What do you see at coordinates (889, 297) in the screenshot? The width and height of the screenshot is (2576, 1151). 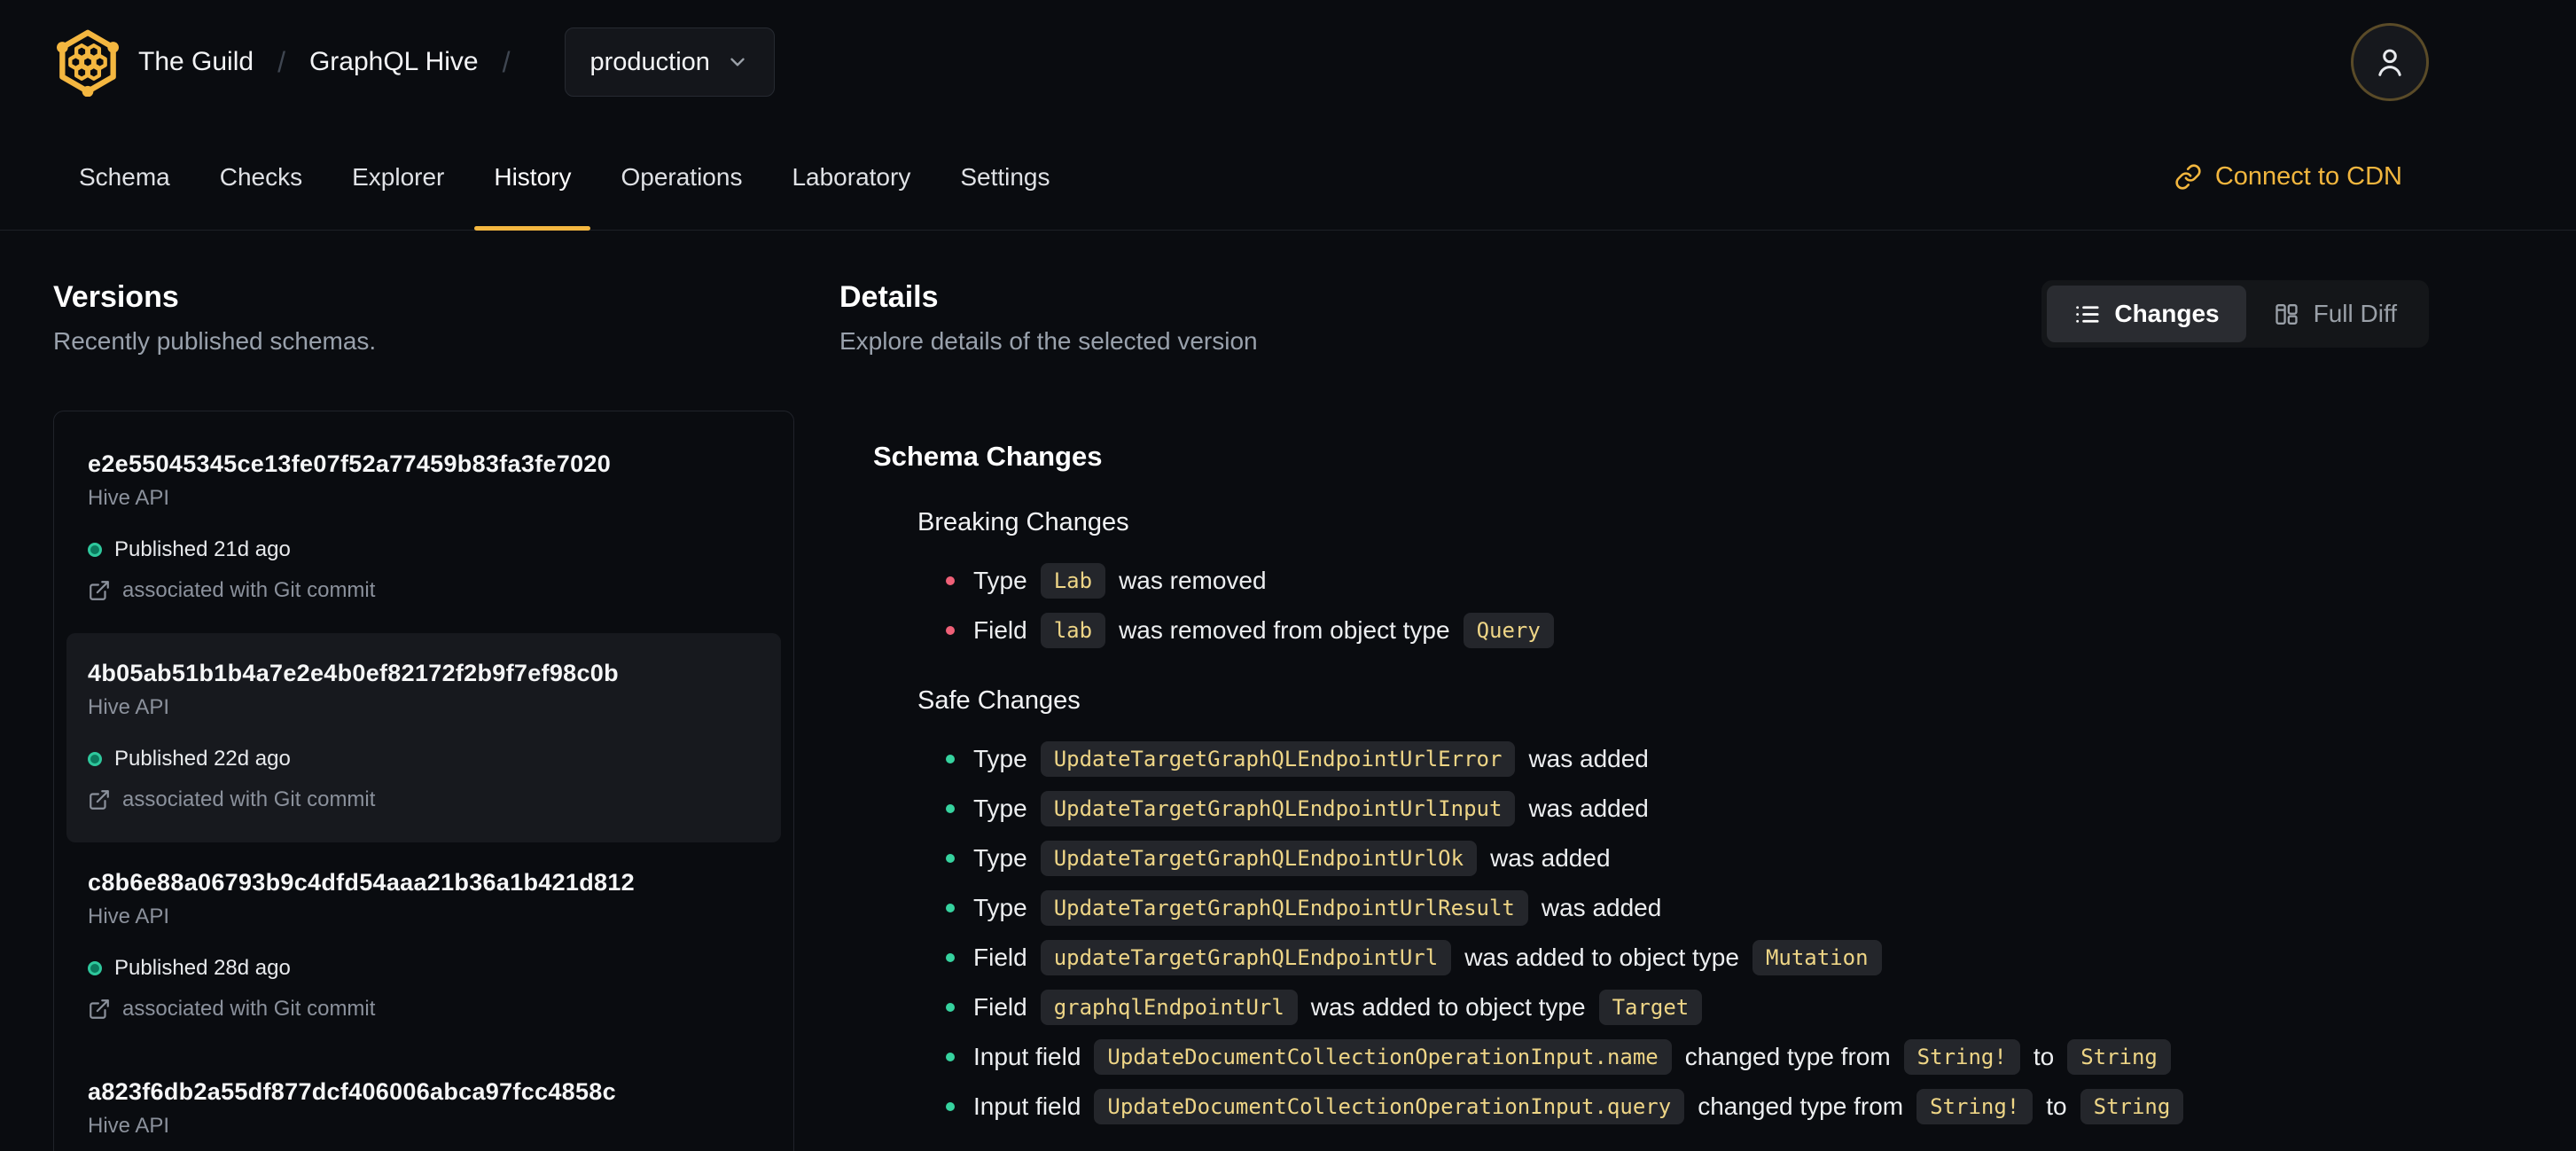 I see `details-title: Details` at bounding box center [889, 297].